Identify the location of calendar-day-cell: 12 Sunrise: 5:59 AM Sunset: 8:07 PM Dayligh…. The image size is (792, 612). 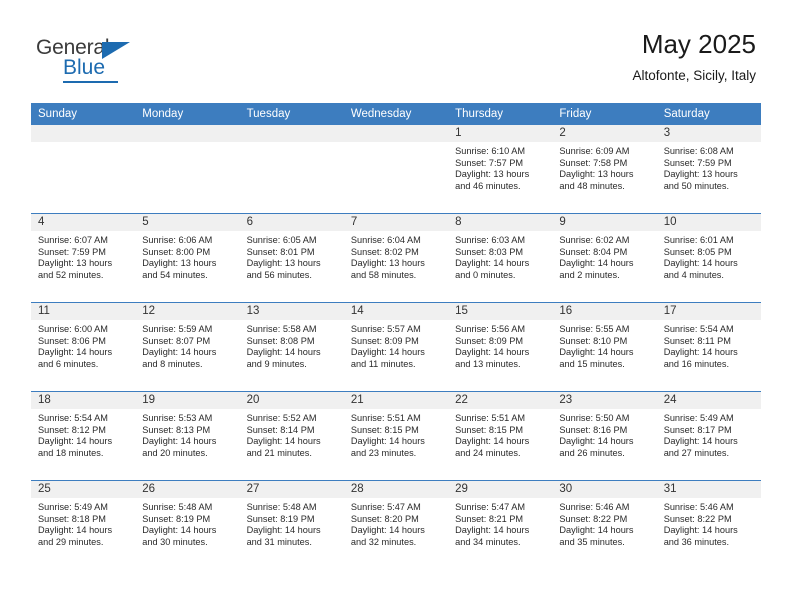
(187, 347).